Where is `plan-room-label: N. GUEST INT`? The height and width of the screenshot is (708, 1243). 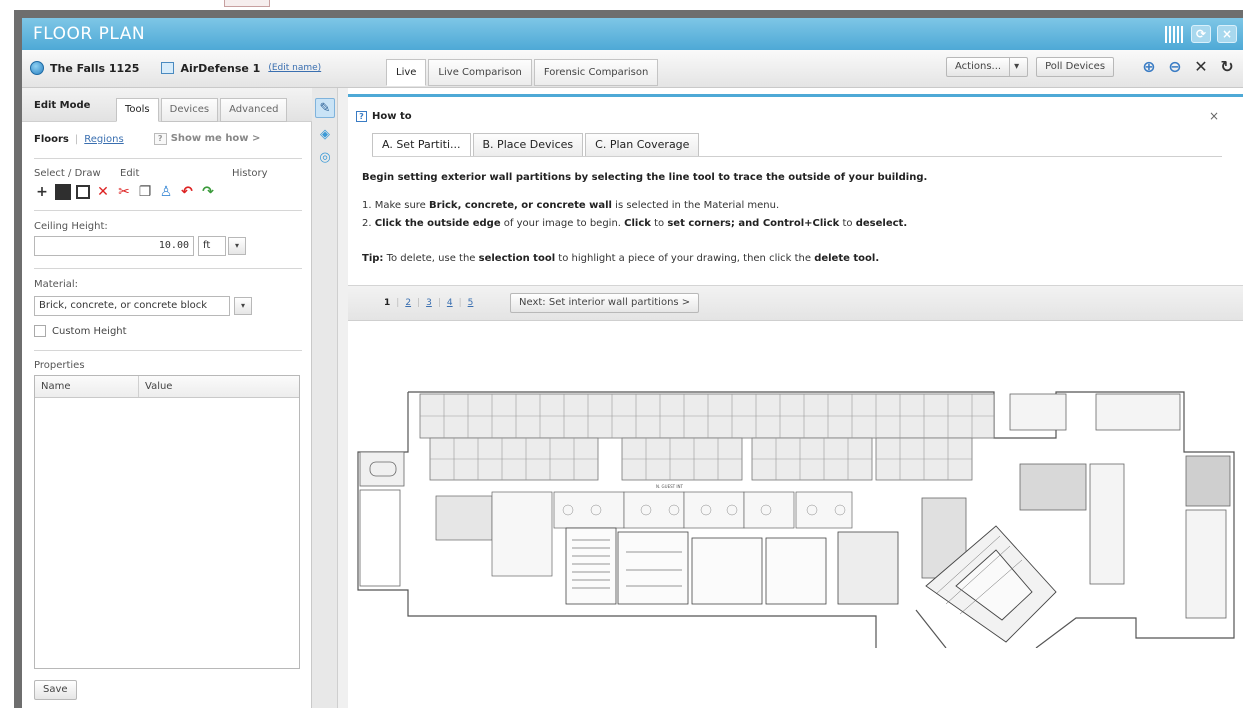
plan-room-label: N. GUEST INT is located at coordinates (670, 486).